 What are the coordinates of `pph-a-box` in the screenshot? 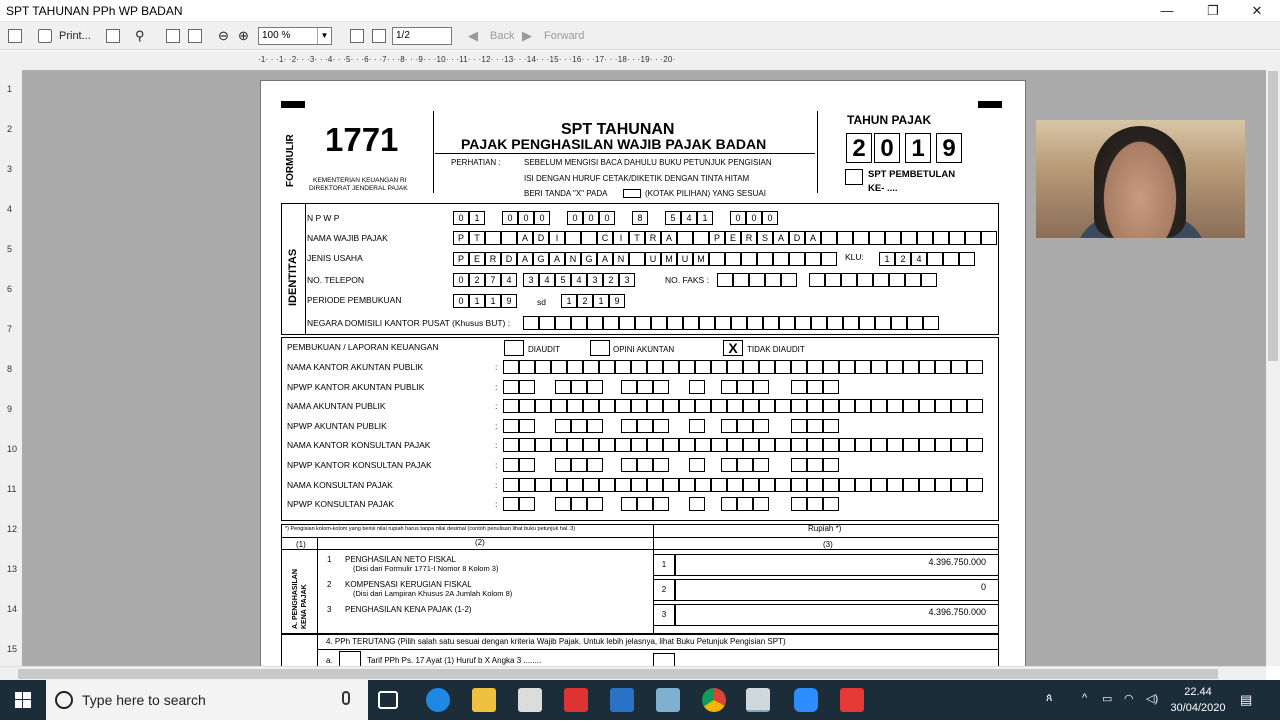 It's located at (664, 659).